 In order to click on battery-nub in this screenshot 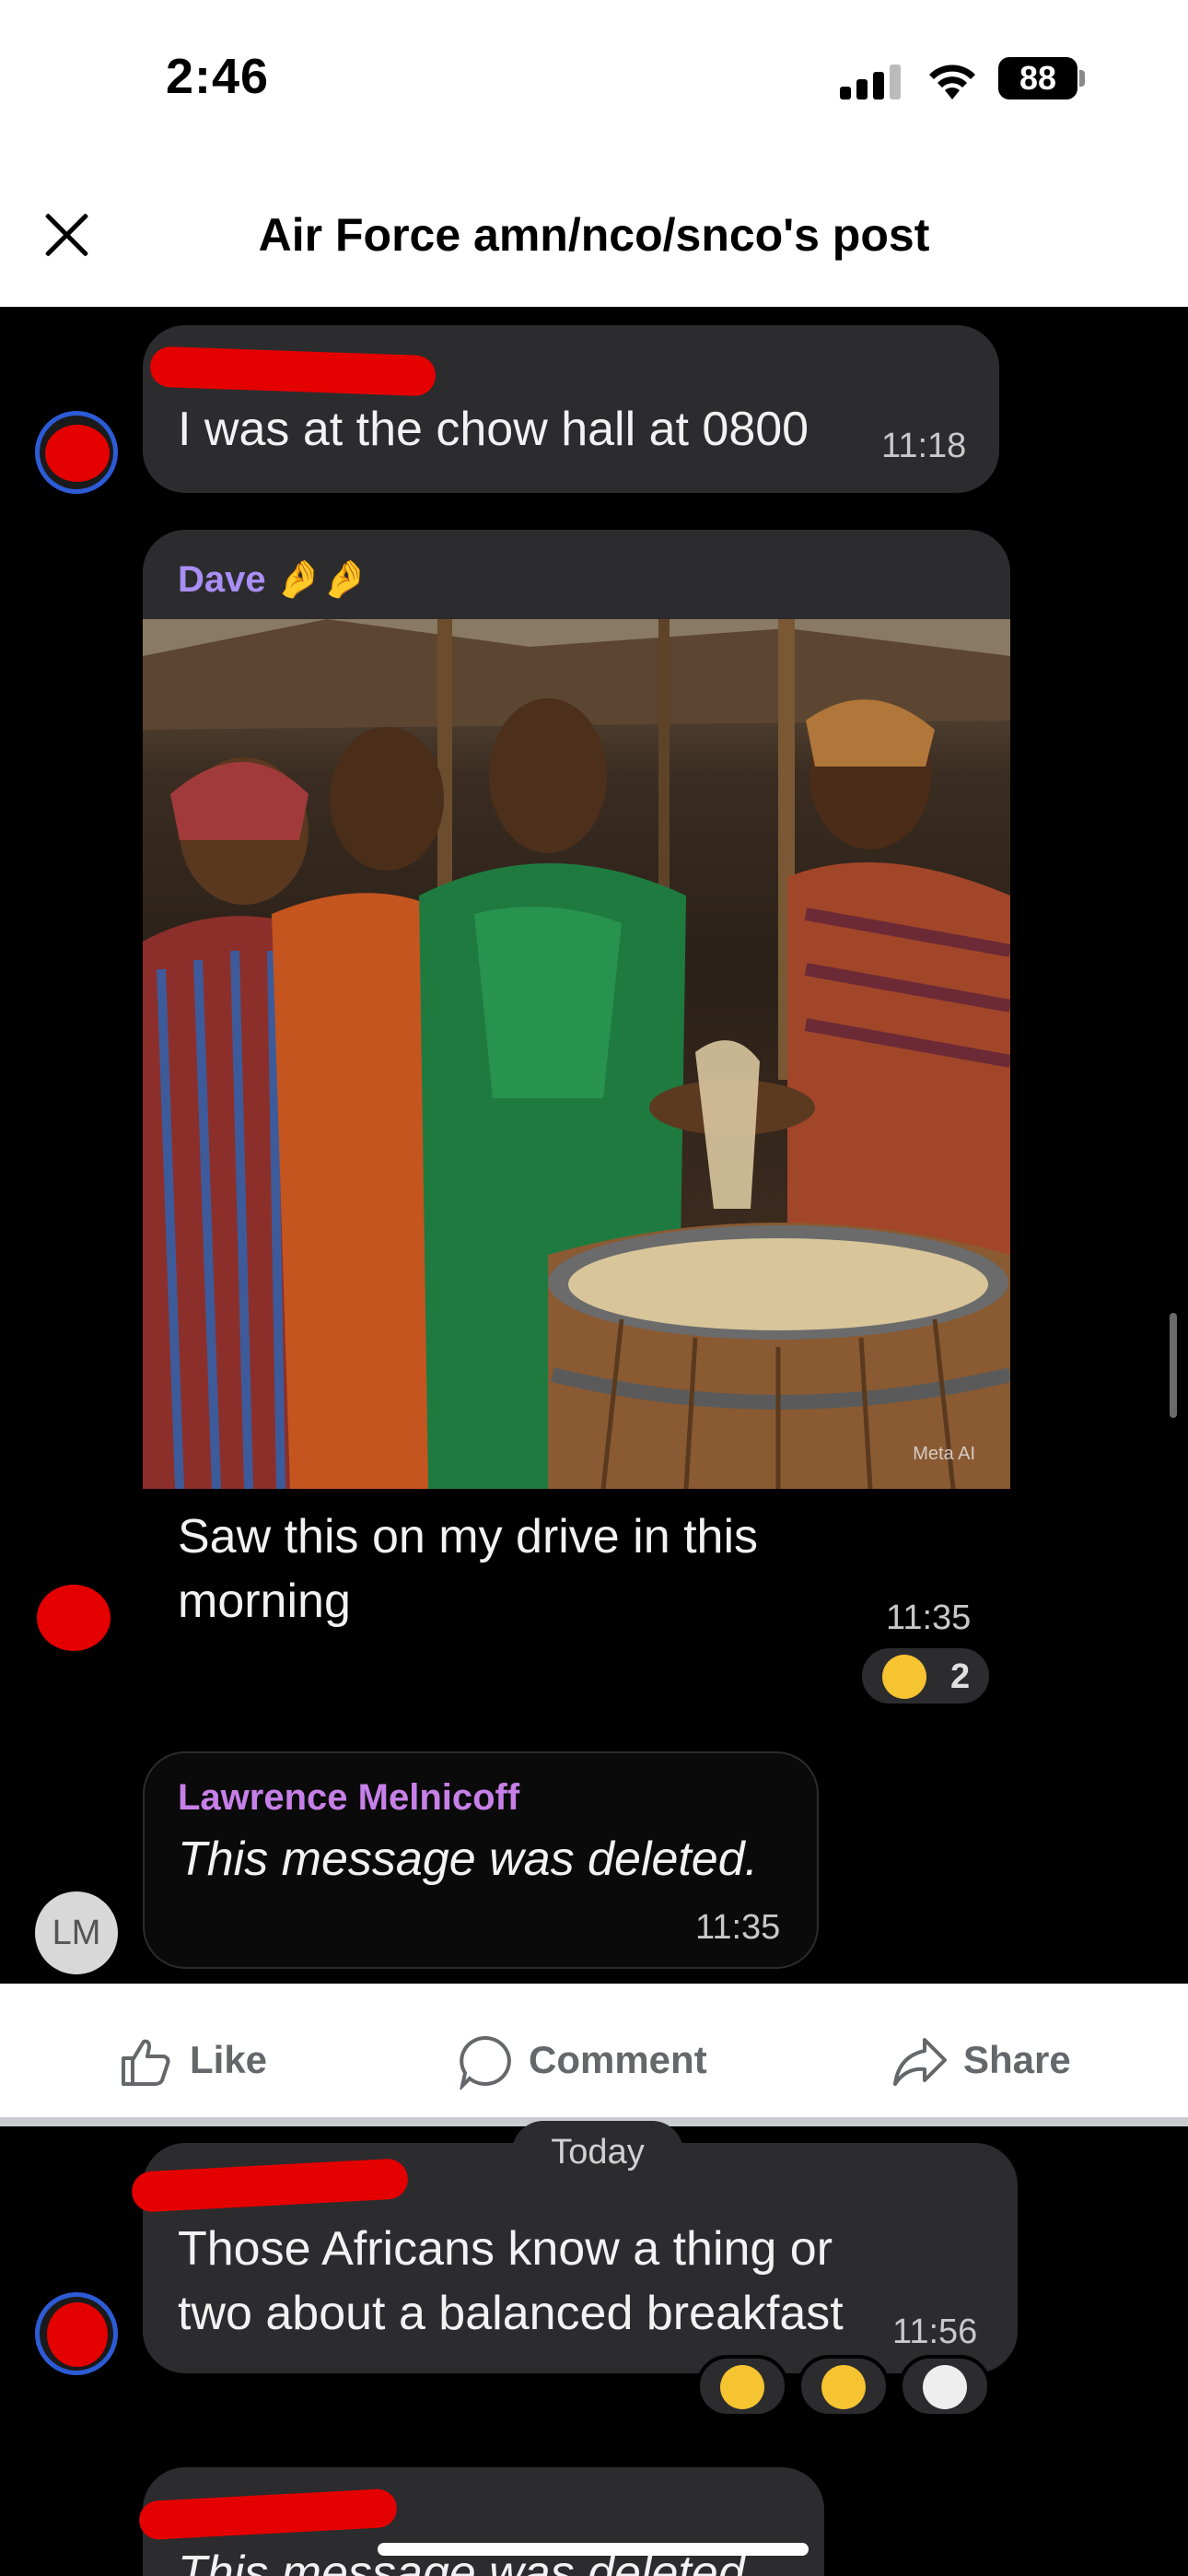, I will do `click(1082, 78)`.